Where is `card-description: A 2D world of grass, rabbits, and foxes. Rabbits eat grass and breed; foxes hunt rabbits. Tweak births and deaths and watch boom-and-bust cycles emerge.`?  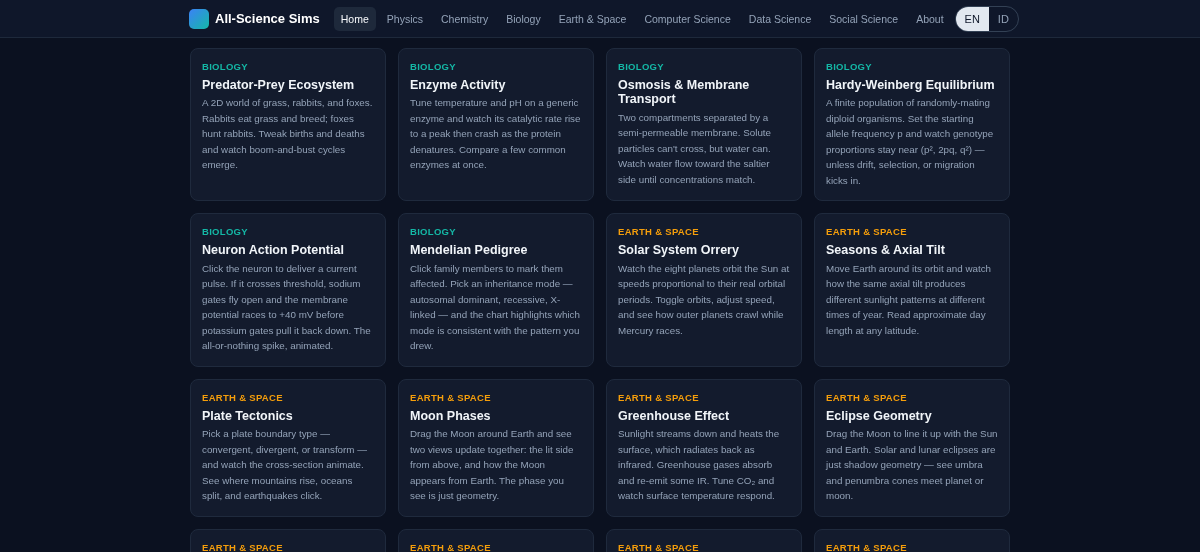
card-description: A 2D world of grass, rabbits, and foxes. Rabbits eat grass and breed; foxes hunt rabbits. Tweak births and deaths and watch boom-and-bust cycles emerge. is located at coordinates (288, 134).